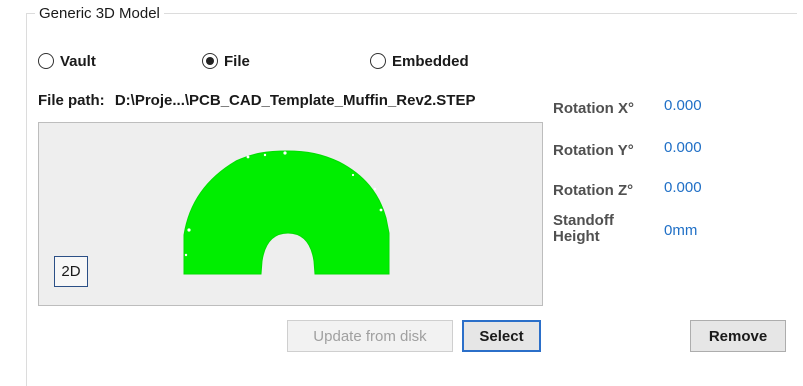 This screenshot has height=386, width=803. What do you see at coordinates (738, 336) in the screenshot?
I see `remove-button: Remove` at bounding box center [738, 336].